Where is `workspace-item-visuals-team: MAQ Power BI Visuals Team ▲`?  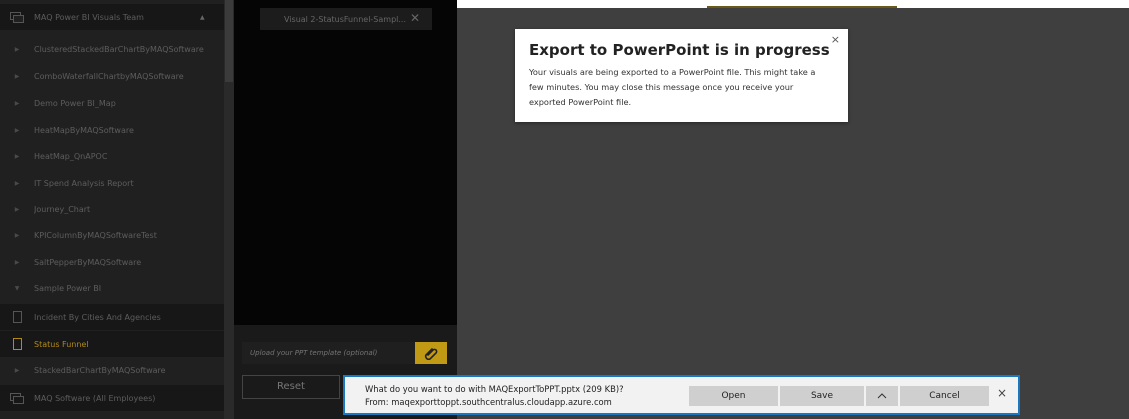 workspace-item-visuals-team: MAQ Power BI Visuals Team ▲ is located at coordinates (112, 17).